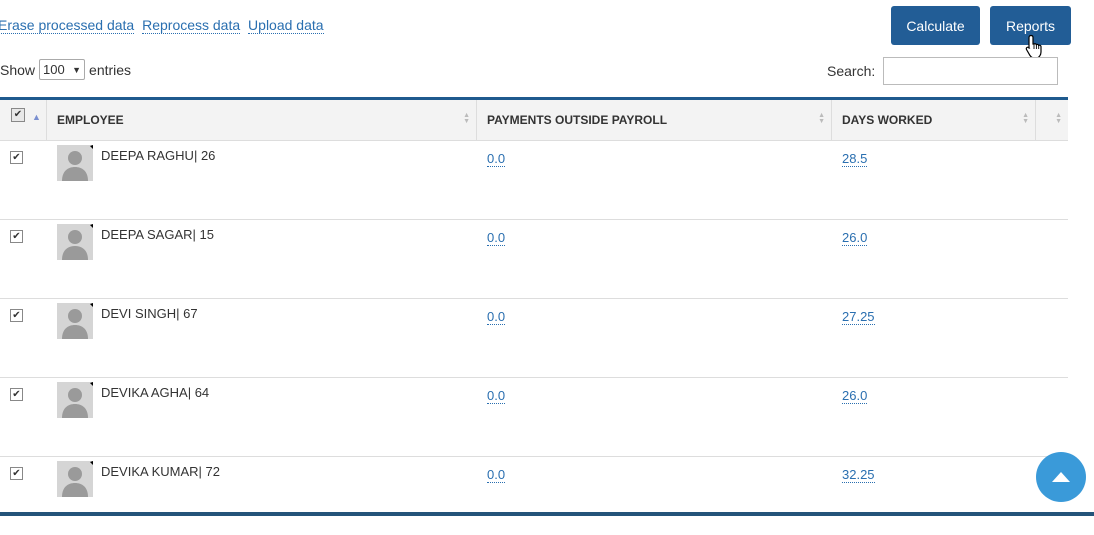 Image resolution: width=1094 pixels, height=535 pixels. I want to click on page-length-control: Show 100 ▼ entries, so click(65, 69).